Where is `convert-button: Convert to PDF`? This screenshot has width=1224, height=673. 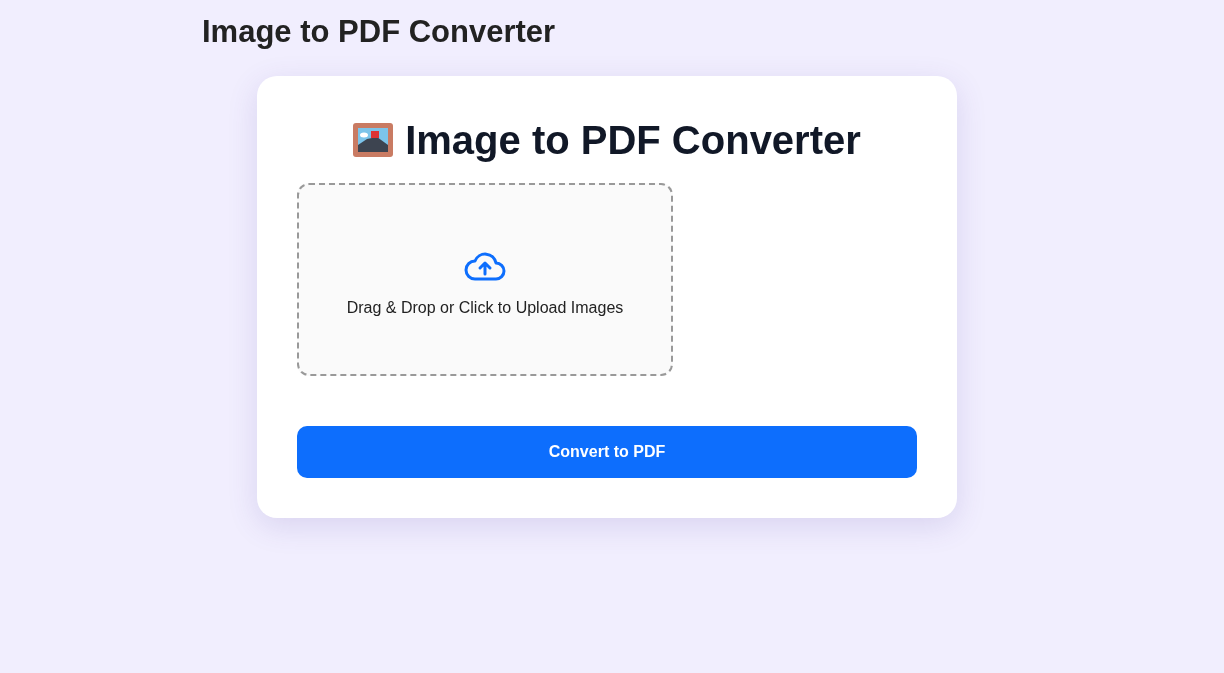
convert-button: Convert to PDF is located at coordinates (607, 452).